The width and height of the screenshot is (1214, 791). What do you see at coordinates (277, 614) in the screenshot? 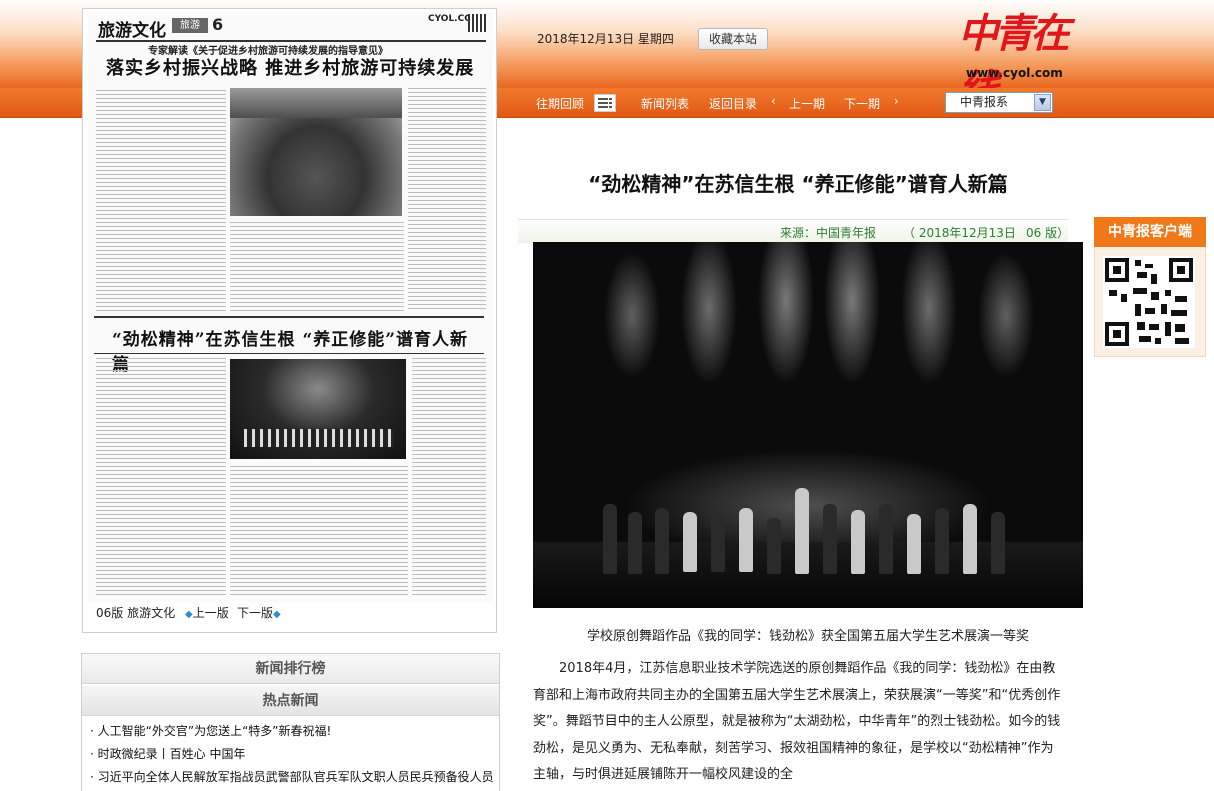
I see `arrow-right-icon: ◆` at bounding box center [277, 614].